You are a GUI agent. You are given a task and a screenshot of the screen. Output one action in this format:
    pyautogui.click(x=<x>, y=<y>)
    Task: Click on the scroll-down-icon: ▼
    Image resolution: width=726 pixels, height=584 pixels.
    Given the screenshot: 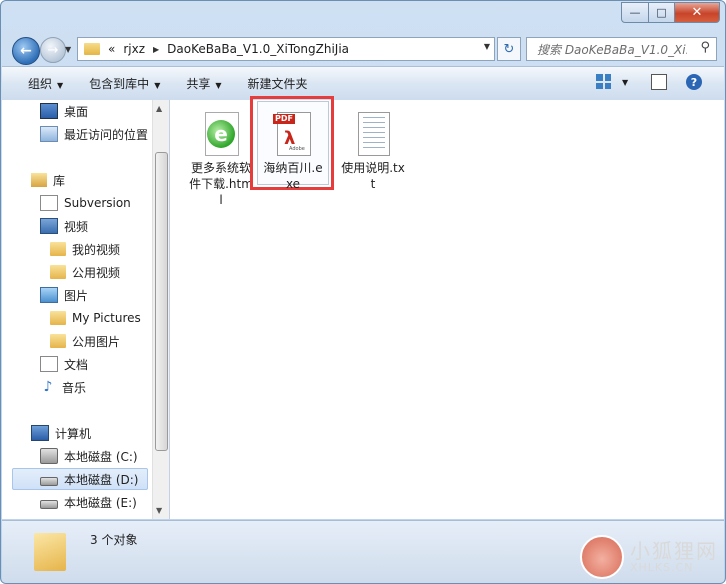 What is the action you would take?
    pyautogui.click(x=159, y=510)
    